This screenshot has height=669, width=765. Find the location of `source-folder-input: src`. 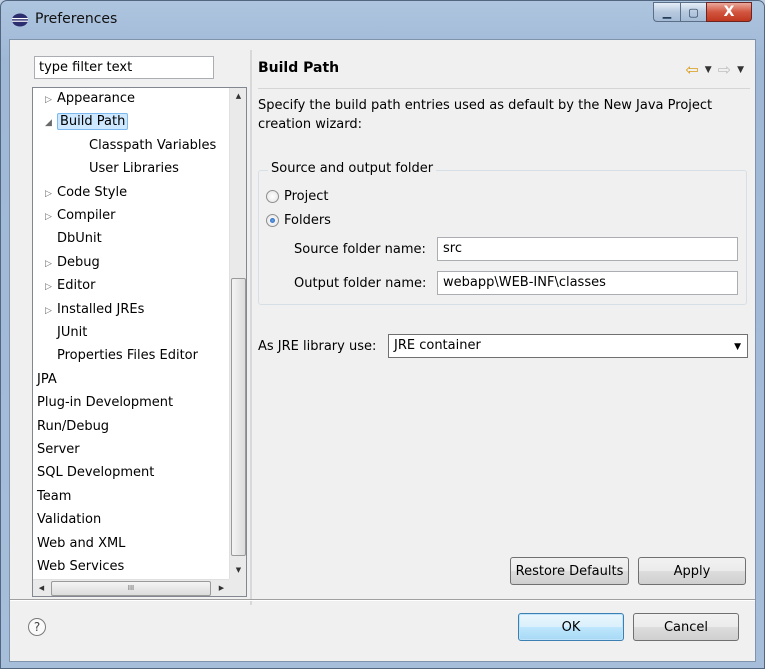

source-folder-input: src is located at coordinates (587, 249).